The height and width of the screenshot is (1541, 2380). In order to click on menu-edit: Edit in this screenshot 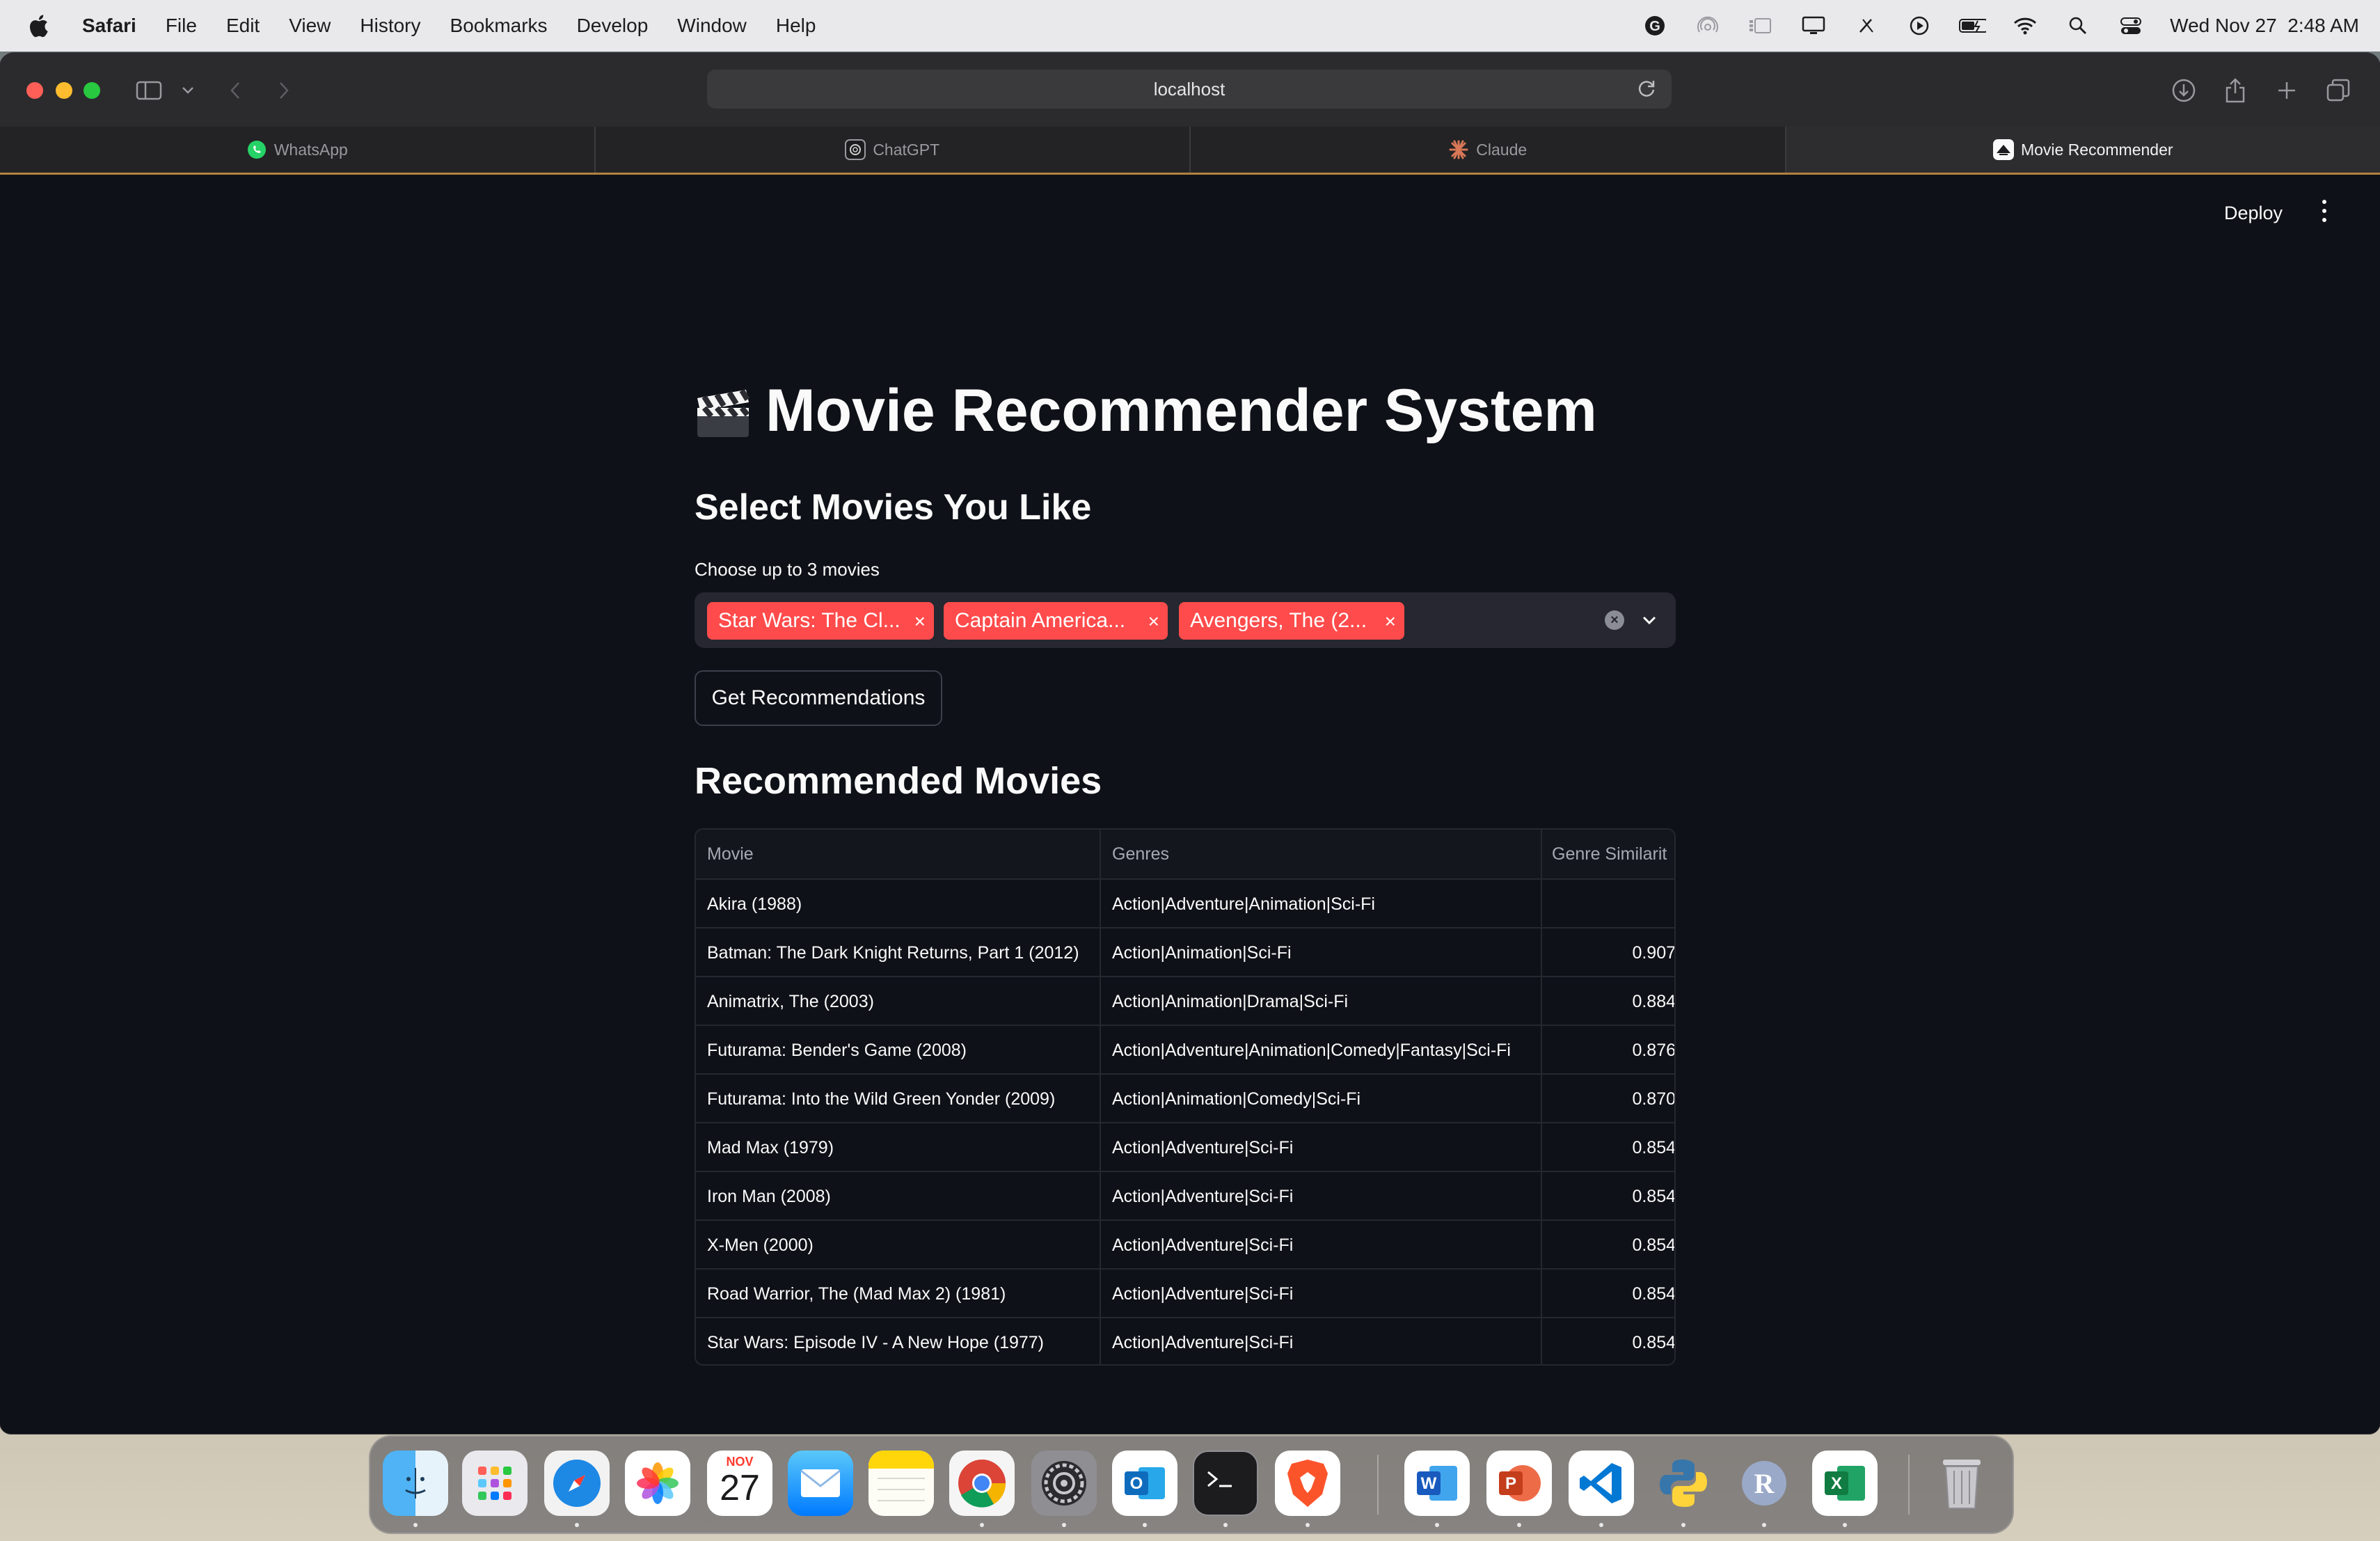, I will do `click(243, 26)`.